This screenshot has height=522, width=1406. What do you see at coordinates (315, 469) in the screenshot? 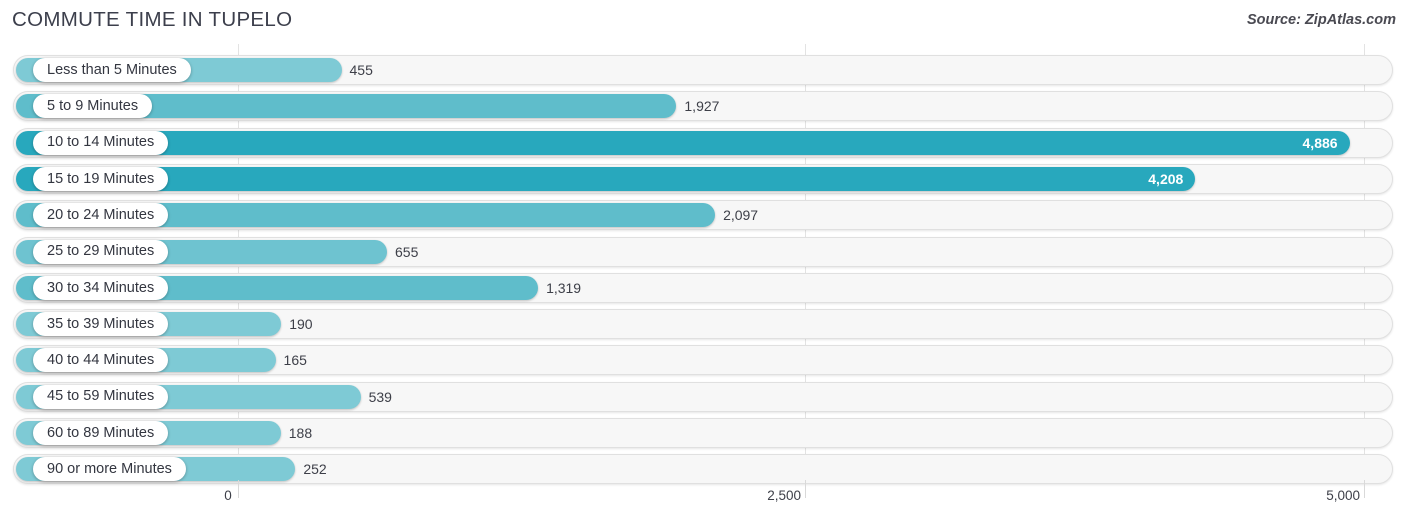
I see `bar-value-label: 252` at bounding box center [315, 469].